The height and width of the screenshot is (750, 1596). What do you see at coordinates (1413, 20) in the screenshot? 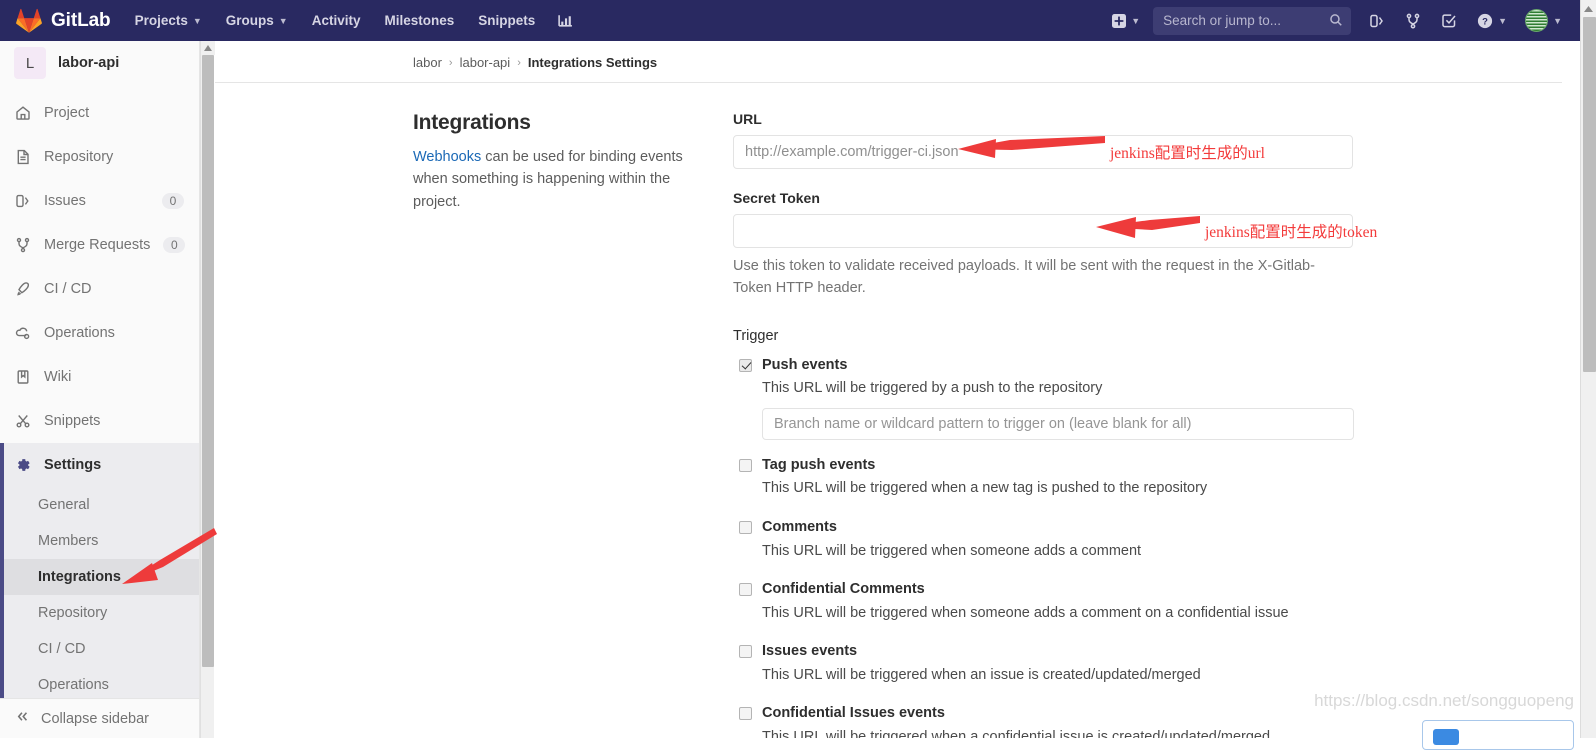
I see `merge-requests-icon` at bounding box center [1413, 20].